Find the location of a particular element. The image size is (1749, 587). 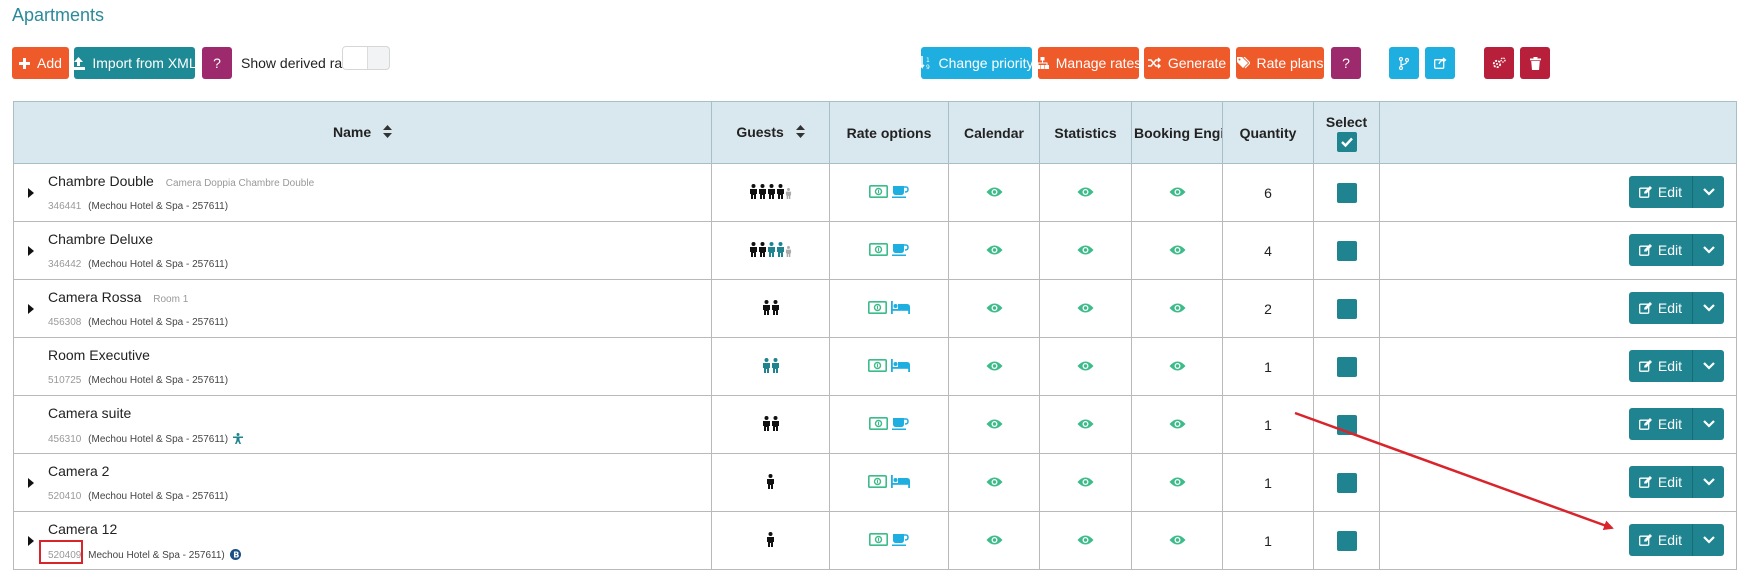

branch-button is located at coordinates (1404, 63).